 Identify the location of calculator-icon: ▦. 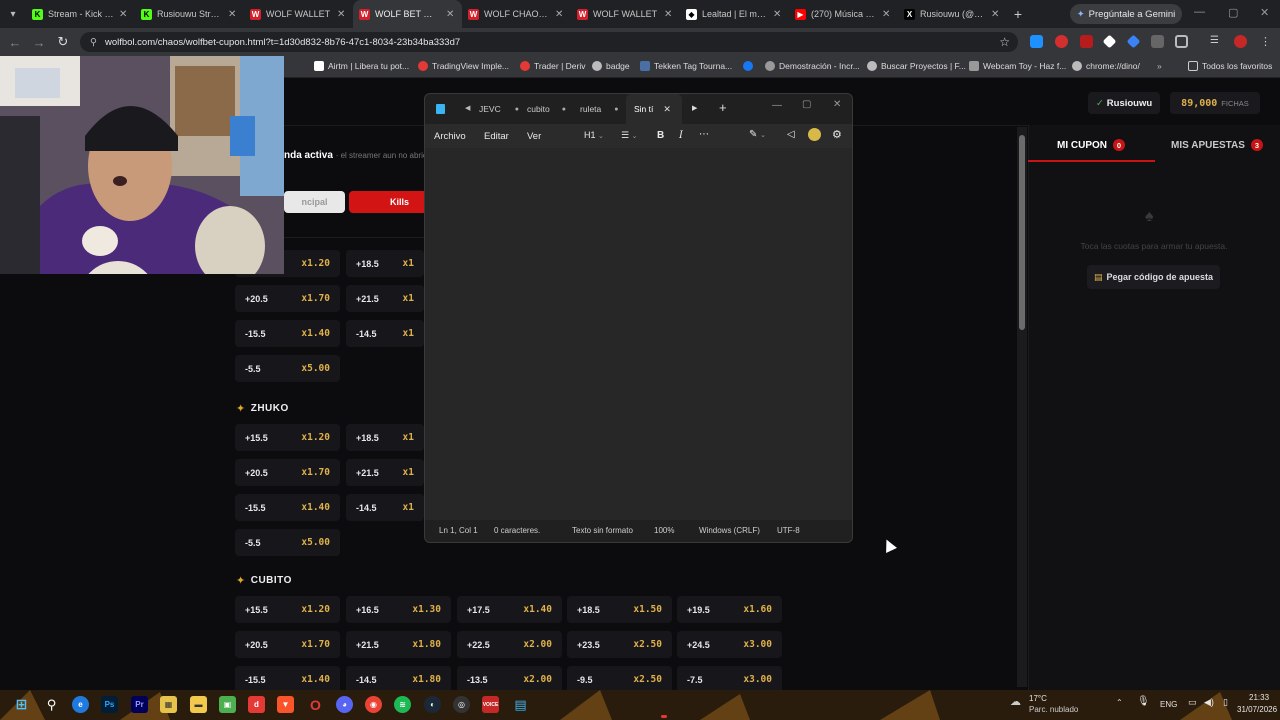
(168, 704).